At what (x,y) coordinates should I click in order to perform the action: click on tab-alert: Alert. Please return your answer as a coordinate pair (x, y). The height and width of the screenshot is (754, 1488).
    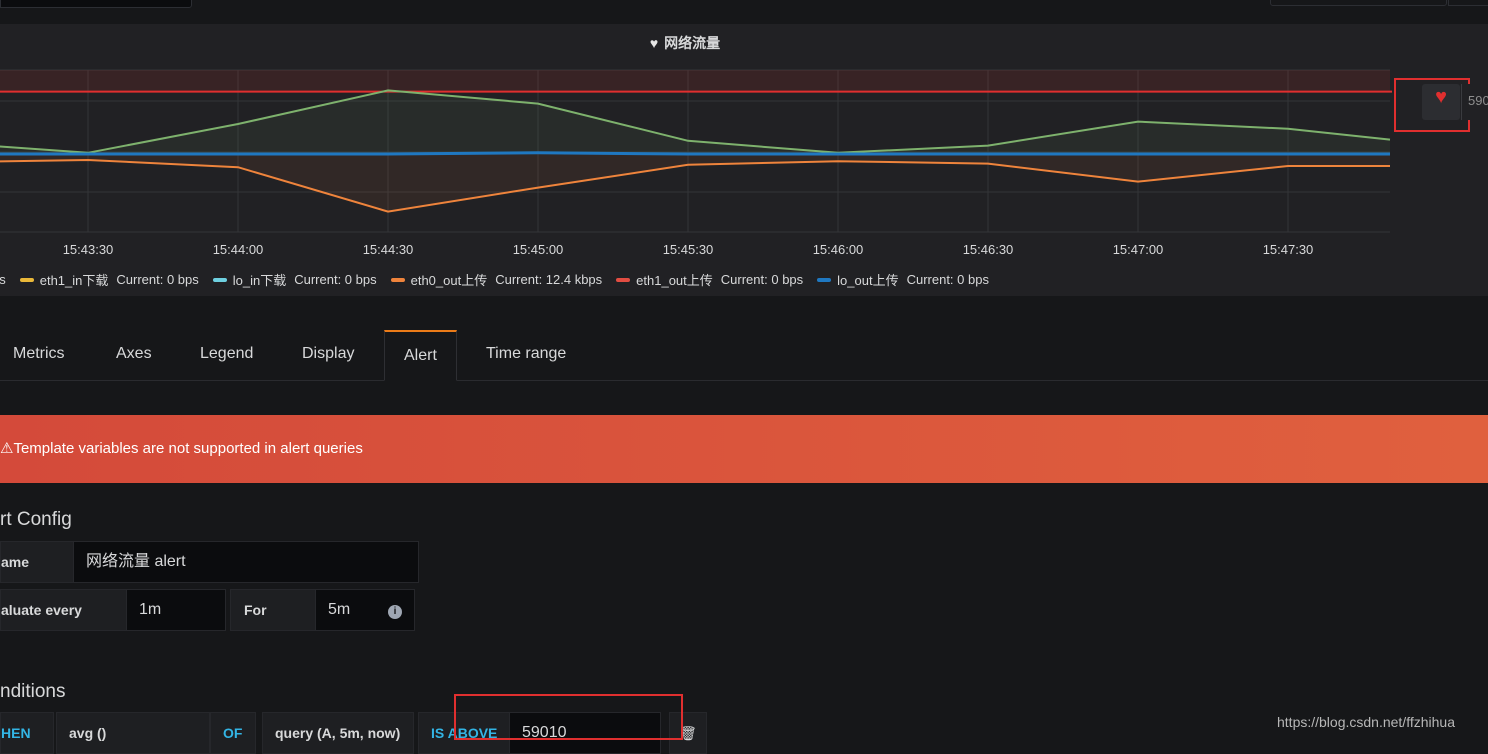
    Looking at the image, I should click on (420, 355).